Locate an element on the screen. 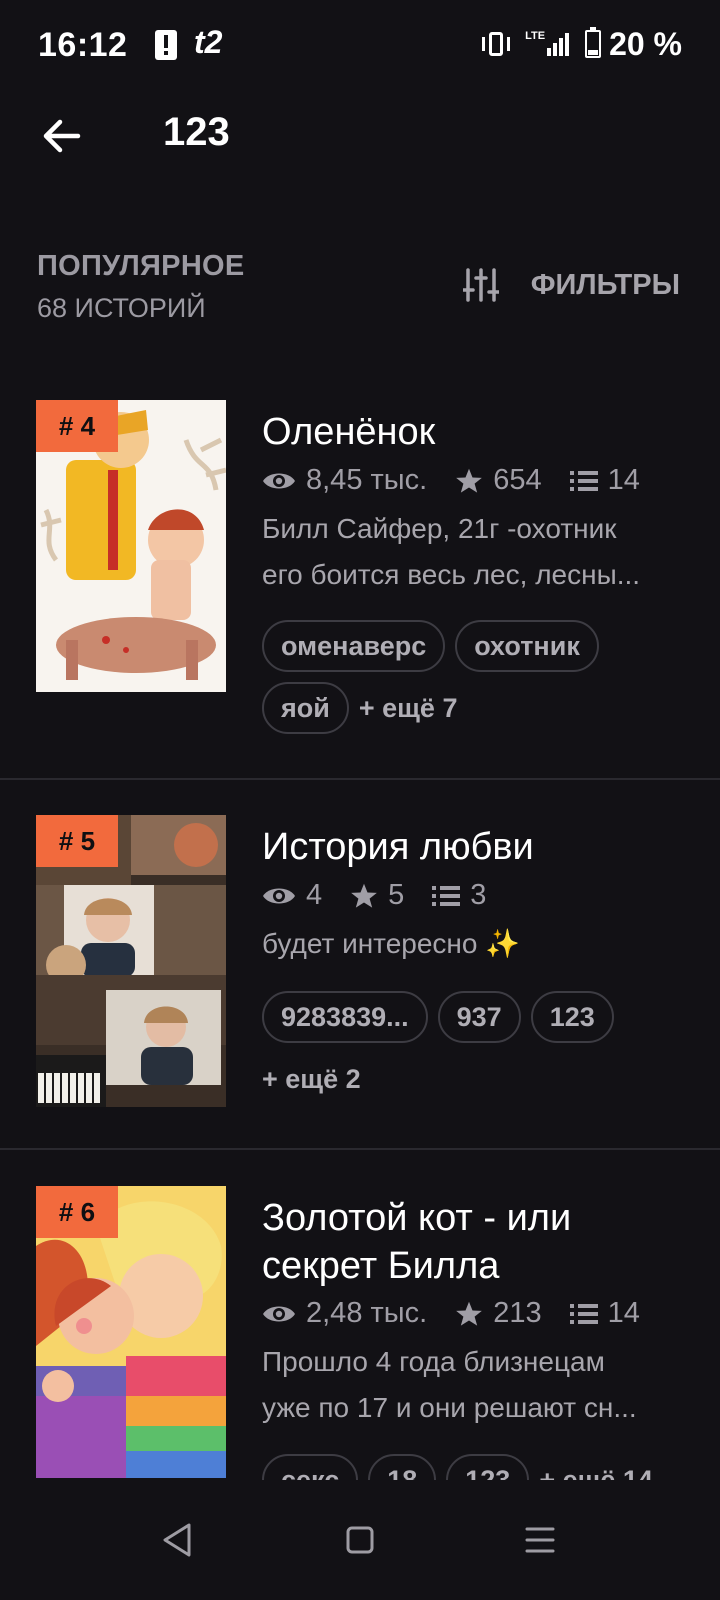 This screenshot has width=720, height=1600. alert-icon is located at coordinates (166, 45).